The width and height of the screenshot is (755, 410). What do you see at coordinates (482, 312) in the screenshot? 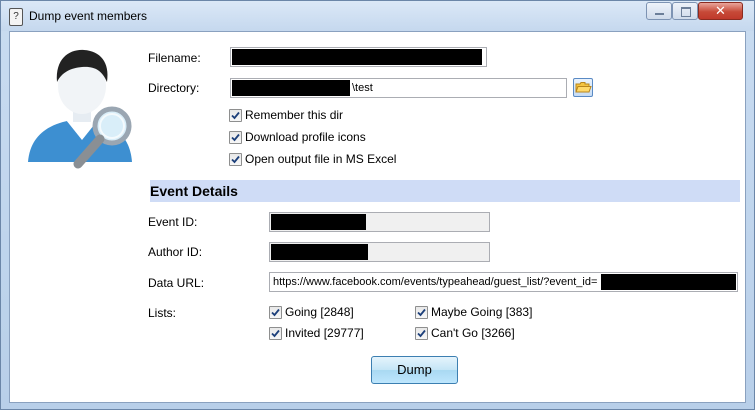
I see `maybe-going-label: Maybe Going [383]` at bounding box center [482, 312].